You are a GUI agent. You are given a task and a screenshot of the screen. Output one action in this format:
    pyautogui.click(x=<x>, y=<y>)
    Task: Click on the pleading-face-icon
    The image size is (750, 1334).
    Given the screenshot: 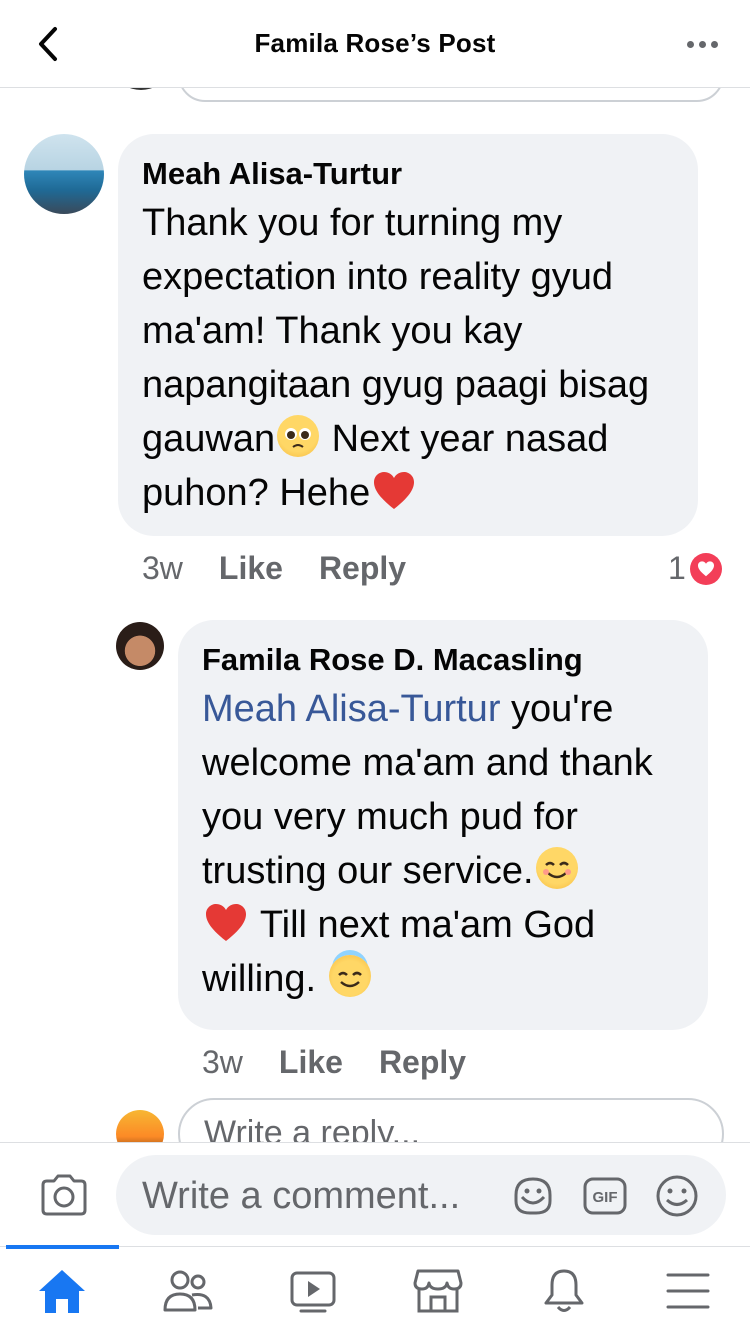 What is the action you would take?
    pyautogui.click(x=298, y=436)
    